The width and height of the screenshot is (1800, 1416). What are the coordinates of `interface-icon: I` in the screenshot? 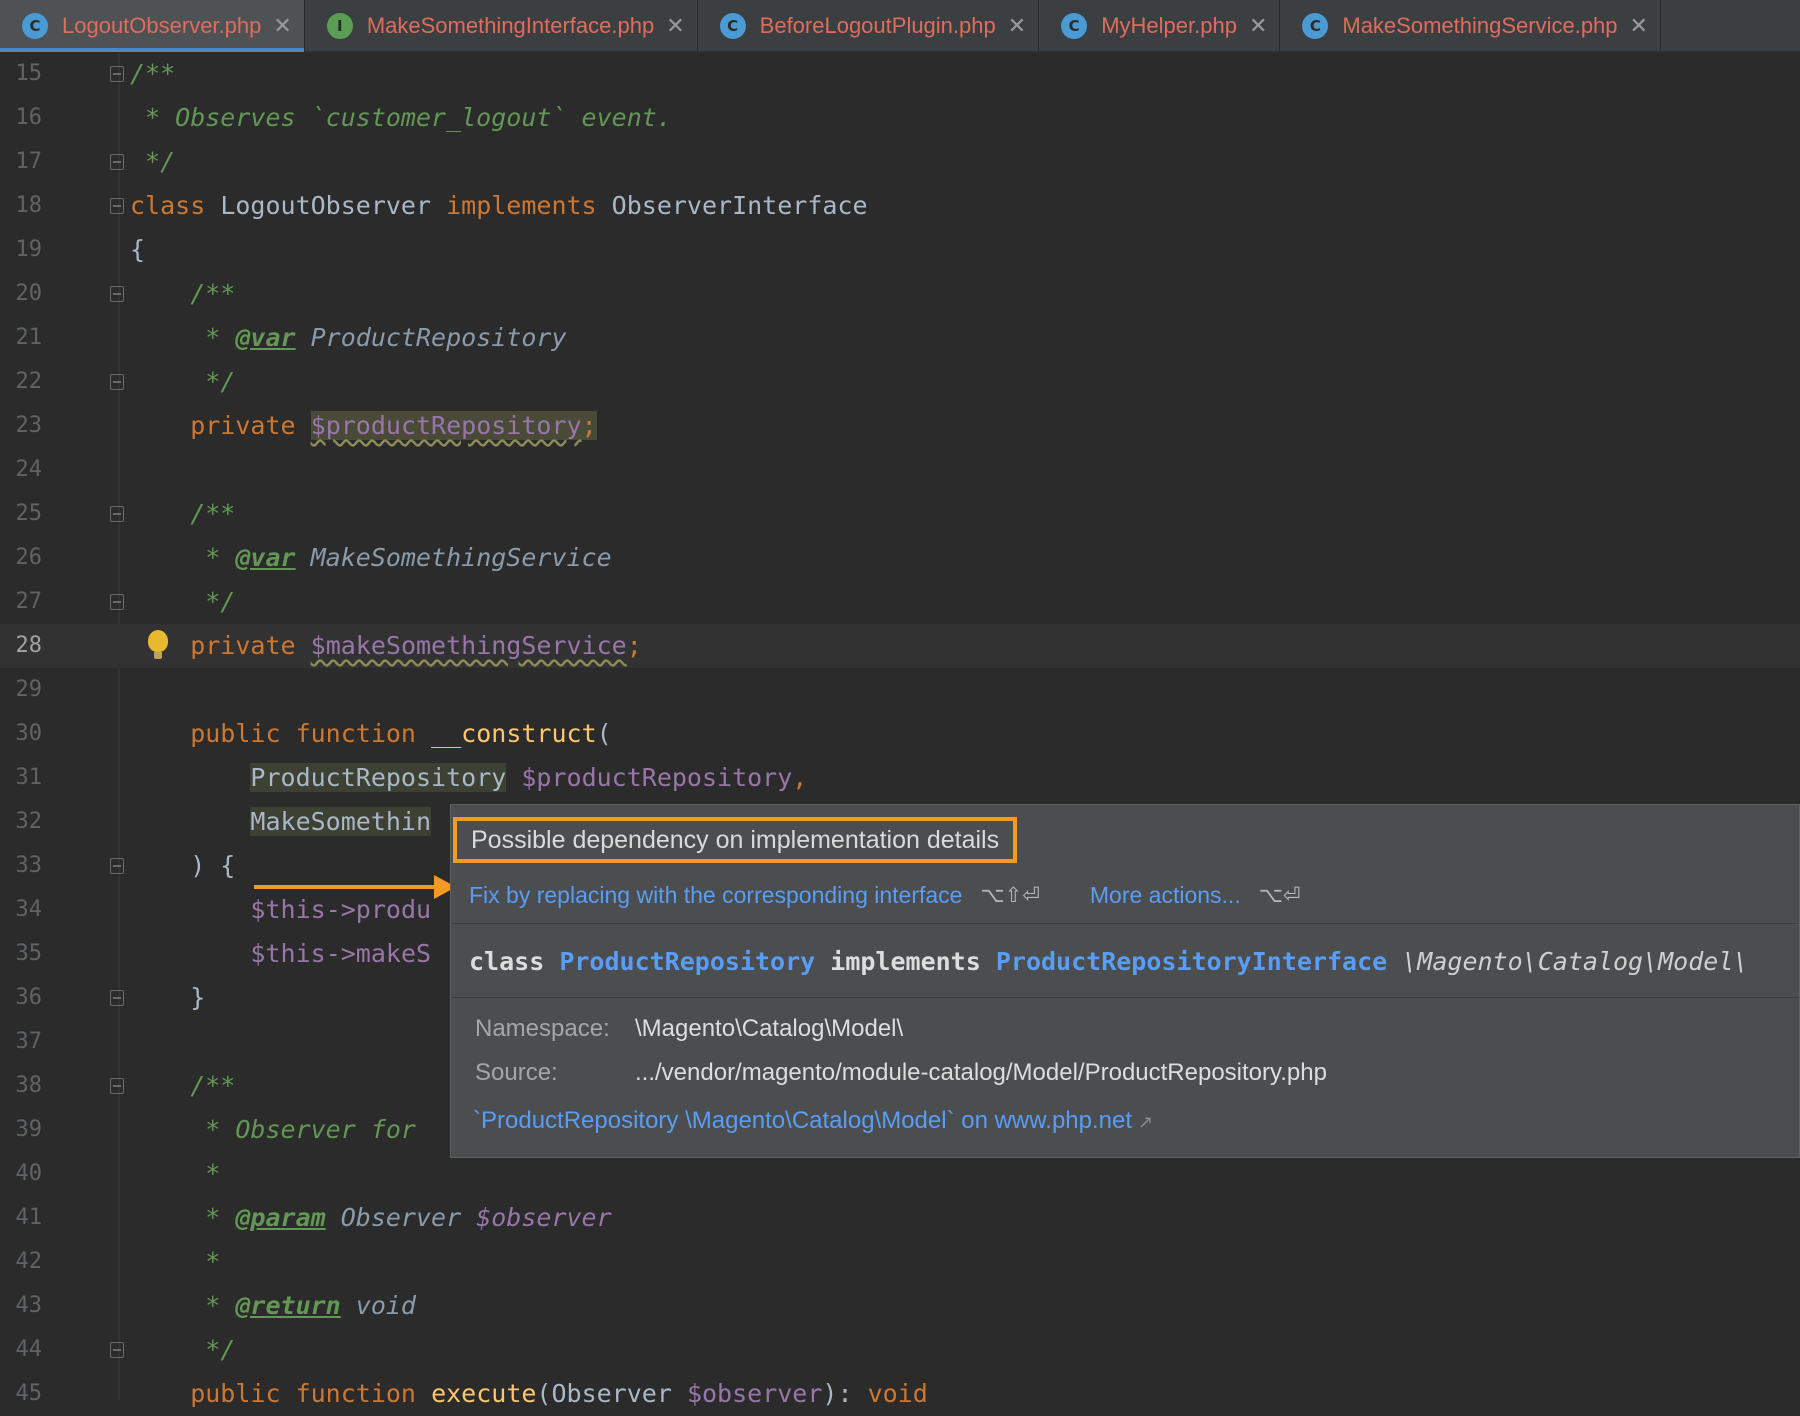 It's located at (339, 26).